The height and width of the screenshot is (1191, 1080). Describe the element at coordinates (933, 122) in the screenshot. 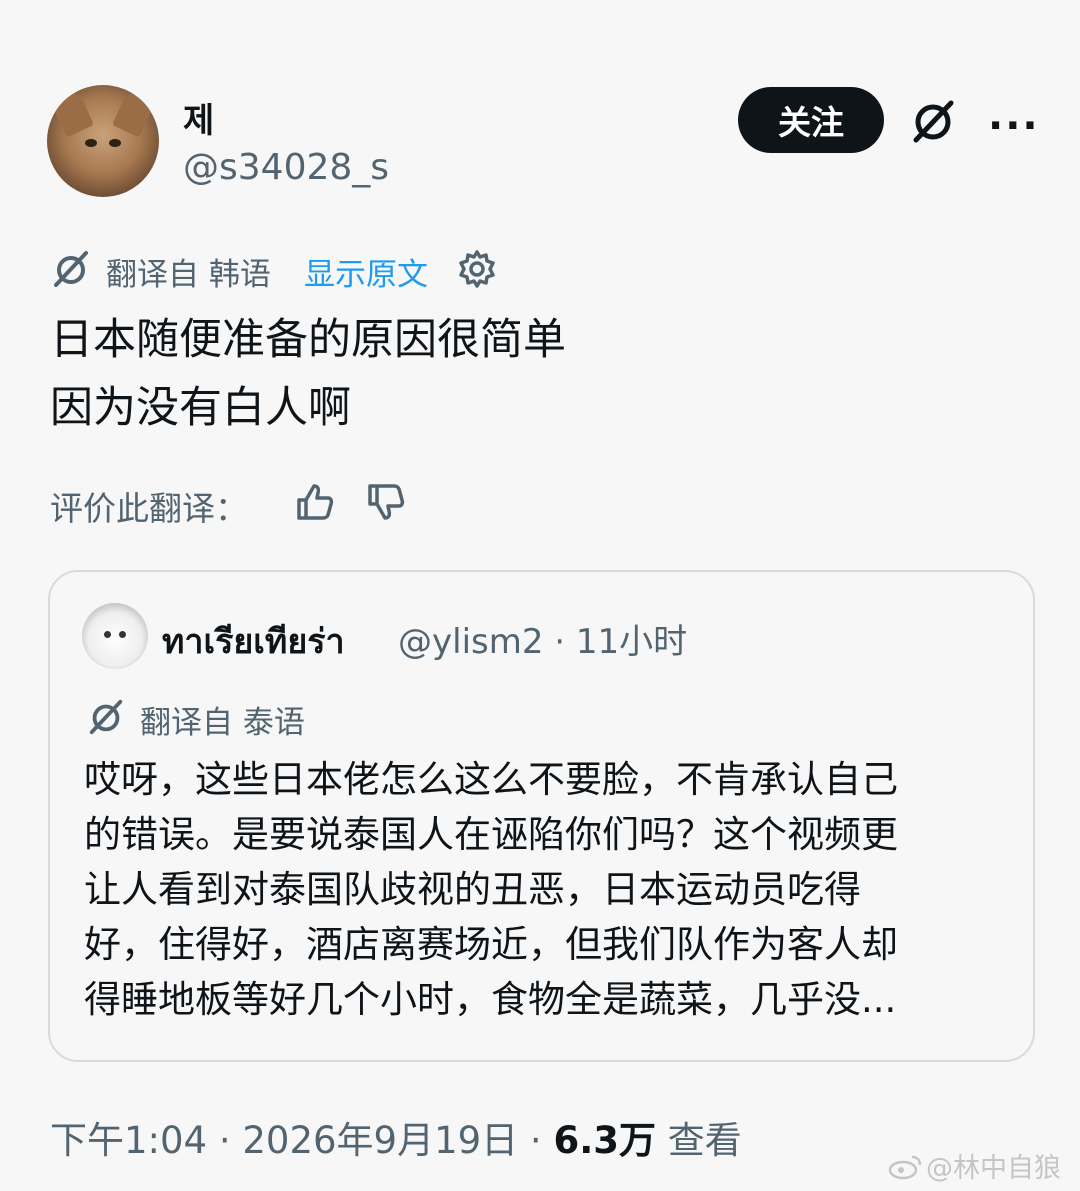

I see `grok-icon` at that location.